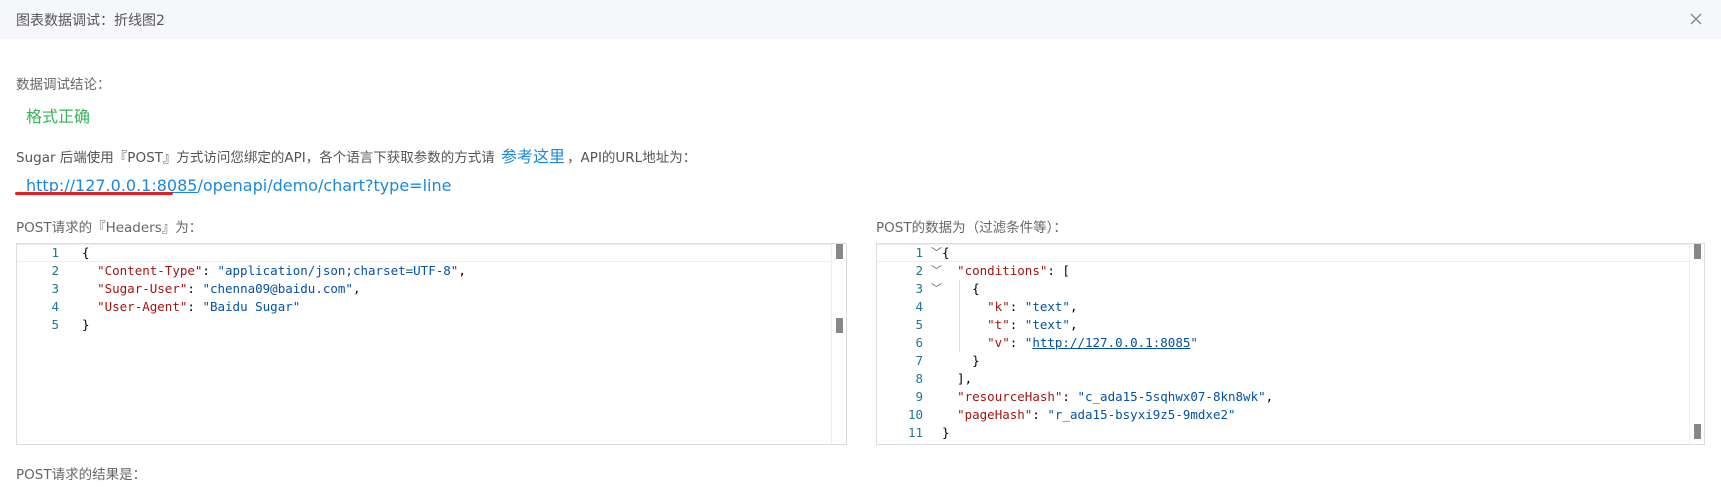 This screenshot has height=492, width=1721. Describe the element at coordinates (632, 158) in the screenshot. I see `description-suffix: ，API的URL地址为：` at that location.